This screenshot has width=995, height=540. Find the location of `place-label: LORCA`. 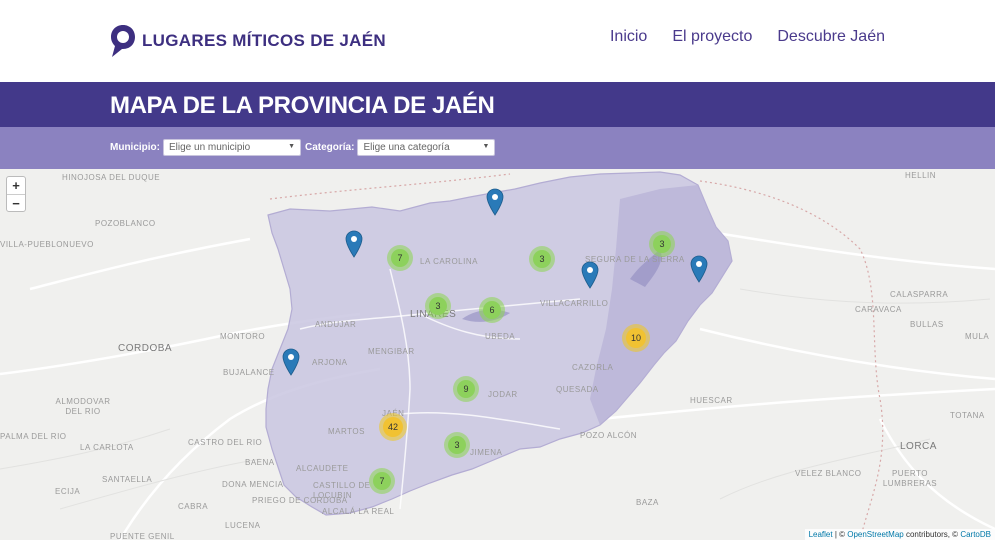

place-label: LORCA is located at coordinates (918, 446).